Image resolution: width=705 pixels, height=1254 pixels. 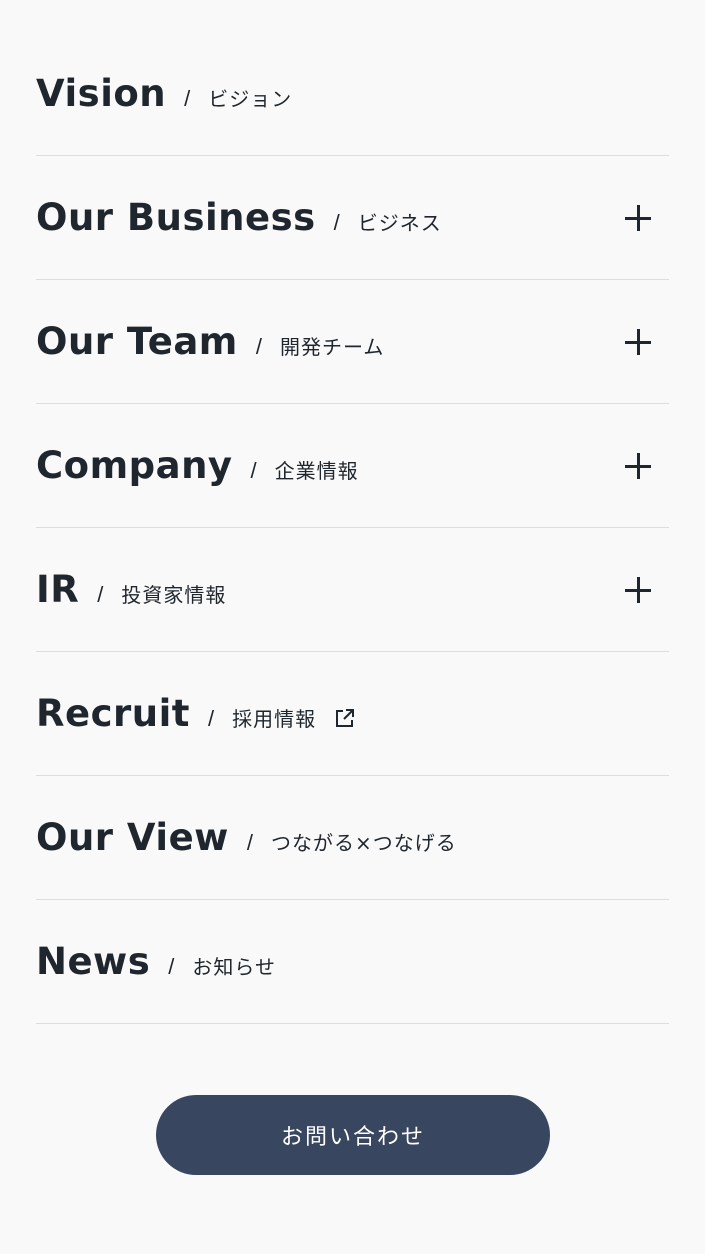 What do you see at coordinates (176, 217) in the screenshot?
I see `menu-item-en: Our Business` at bounding box center [176, 217].